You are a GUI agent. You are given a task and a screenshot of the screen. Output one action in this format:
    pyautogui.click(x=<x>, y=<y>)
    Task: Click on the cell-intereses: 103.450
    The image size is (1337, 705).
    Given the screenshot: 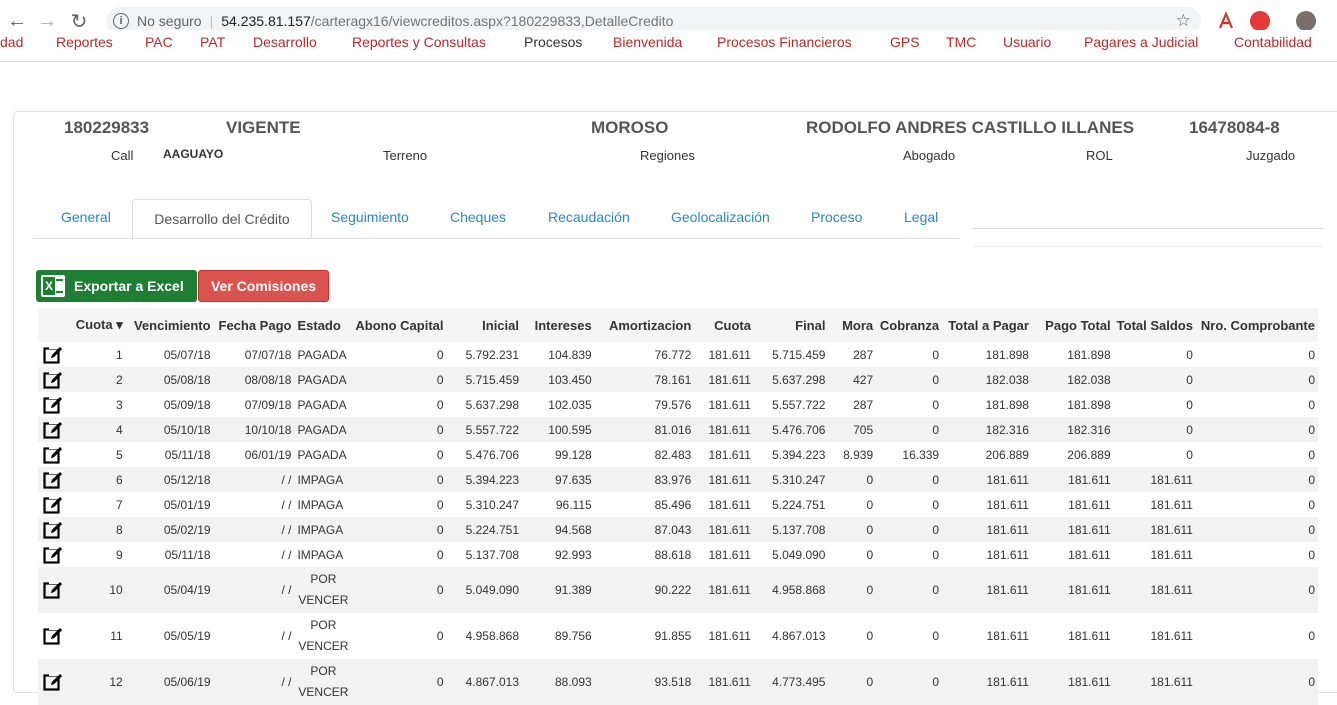 What is the action you would take?
    pyautogui.click(x=558, y=379)
    